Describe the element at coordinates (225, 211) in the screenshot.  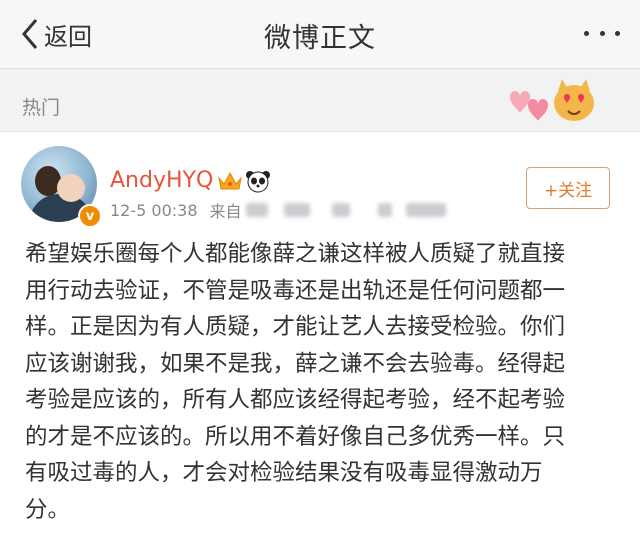
I see `post-source-prefix: 来自` at that location.